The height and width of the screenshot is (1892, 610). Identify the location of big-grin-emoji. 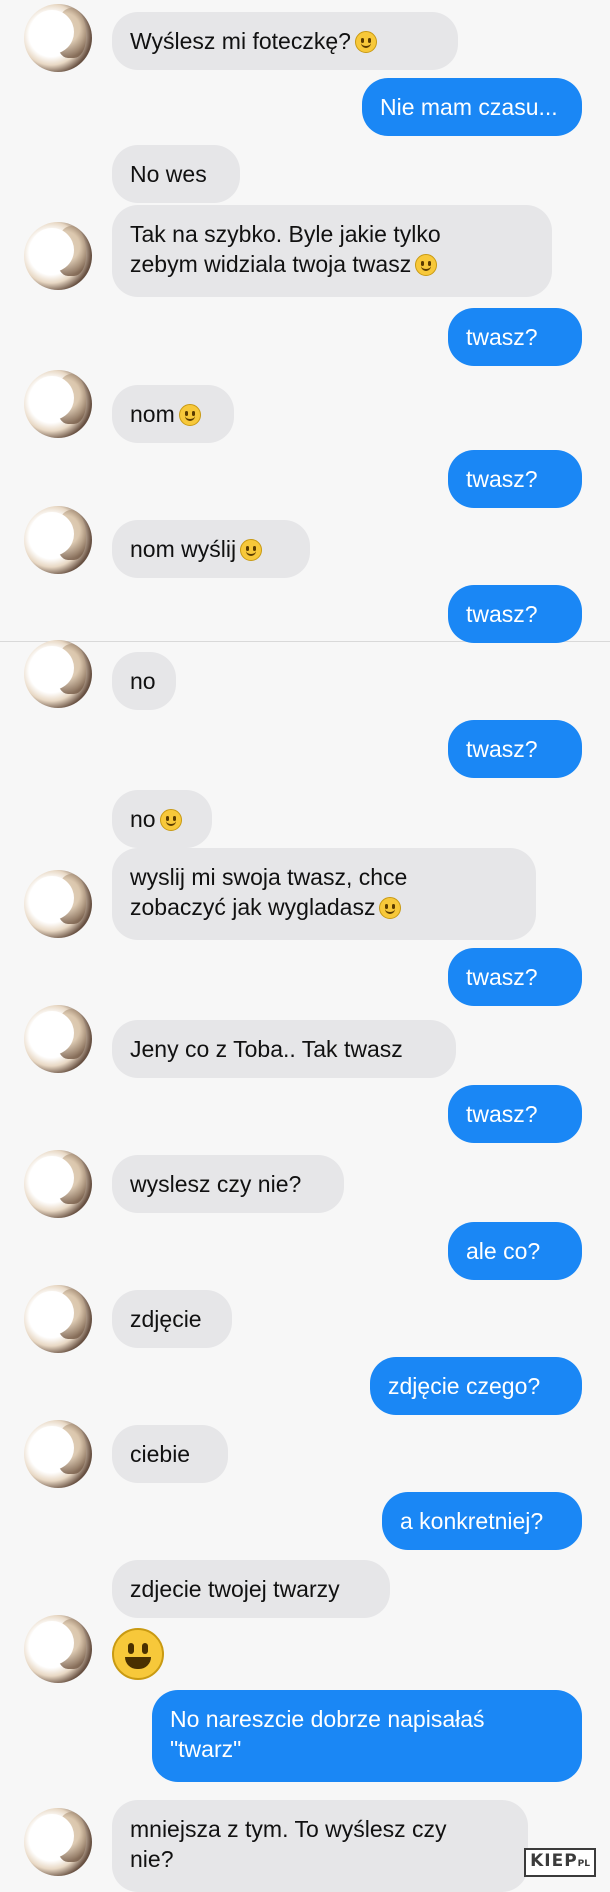
(138, 1654).